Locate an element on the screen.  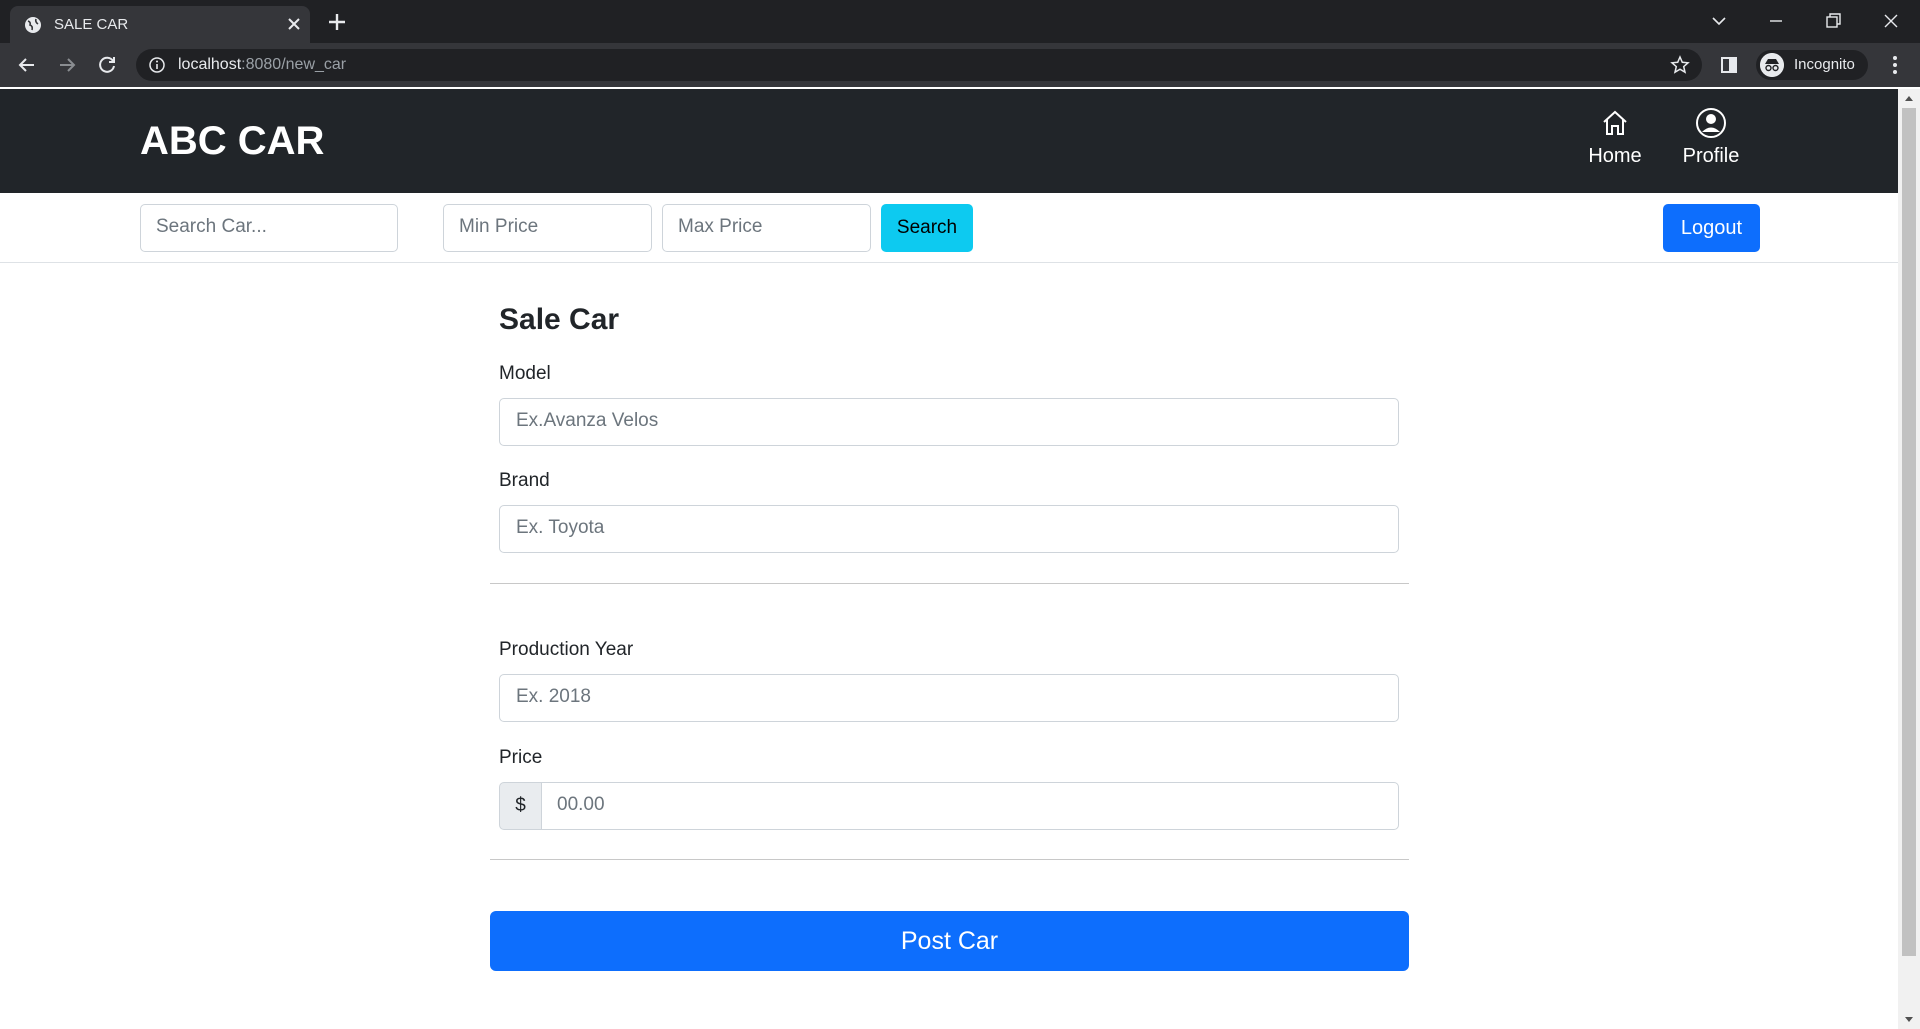
bookmark-star-icon is located at coordinates (1680, 65).